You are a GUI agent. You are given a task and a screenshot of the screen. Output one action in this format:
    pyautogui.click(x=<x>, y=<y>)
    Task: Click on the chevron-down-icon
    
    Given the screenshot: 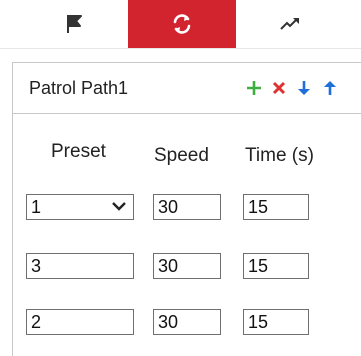 What is the action you would take?
    pyautogui.click(x=119, y=206)
    